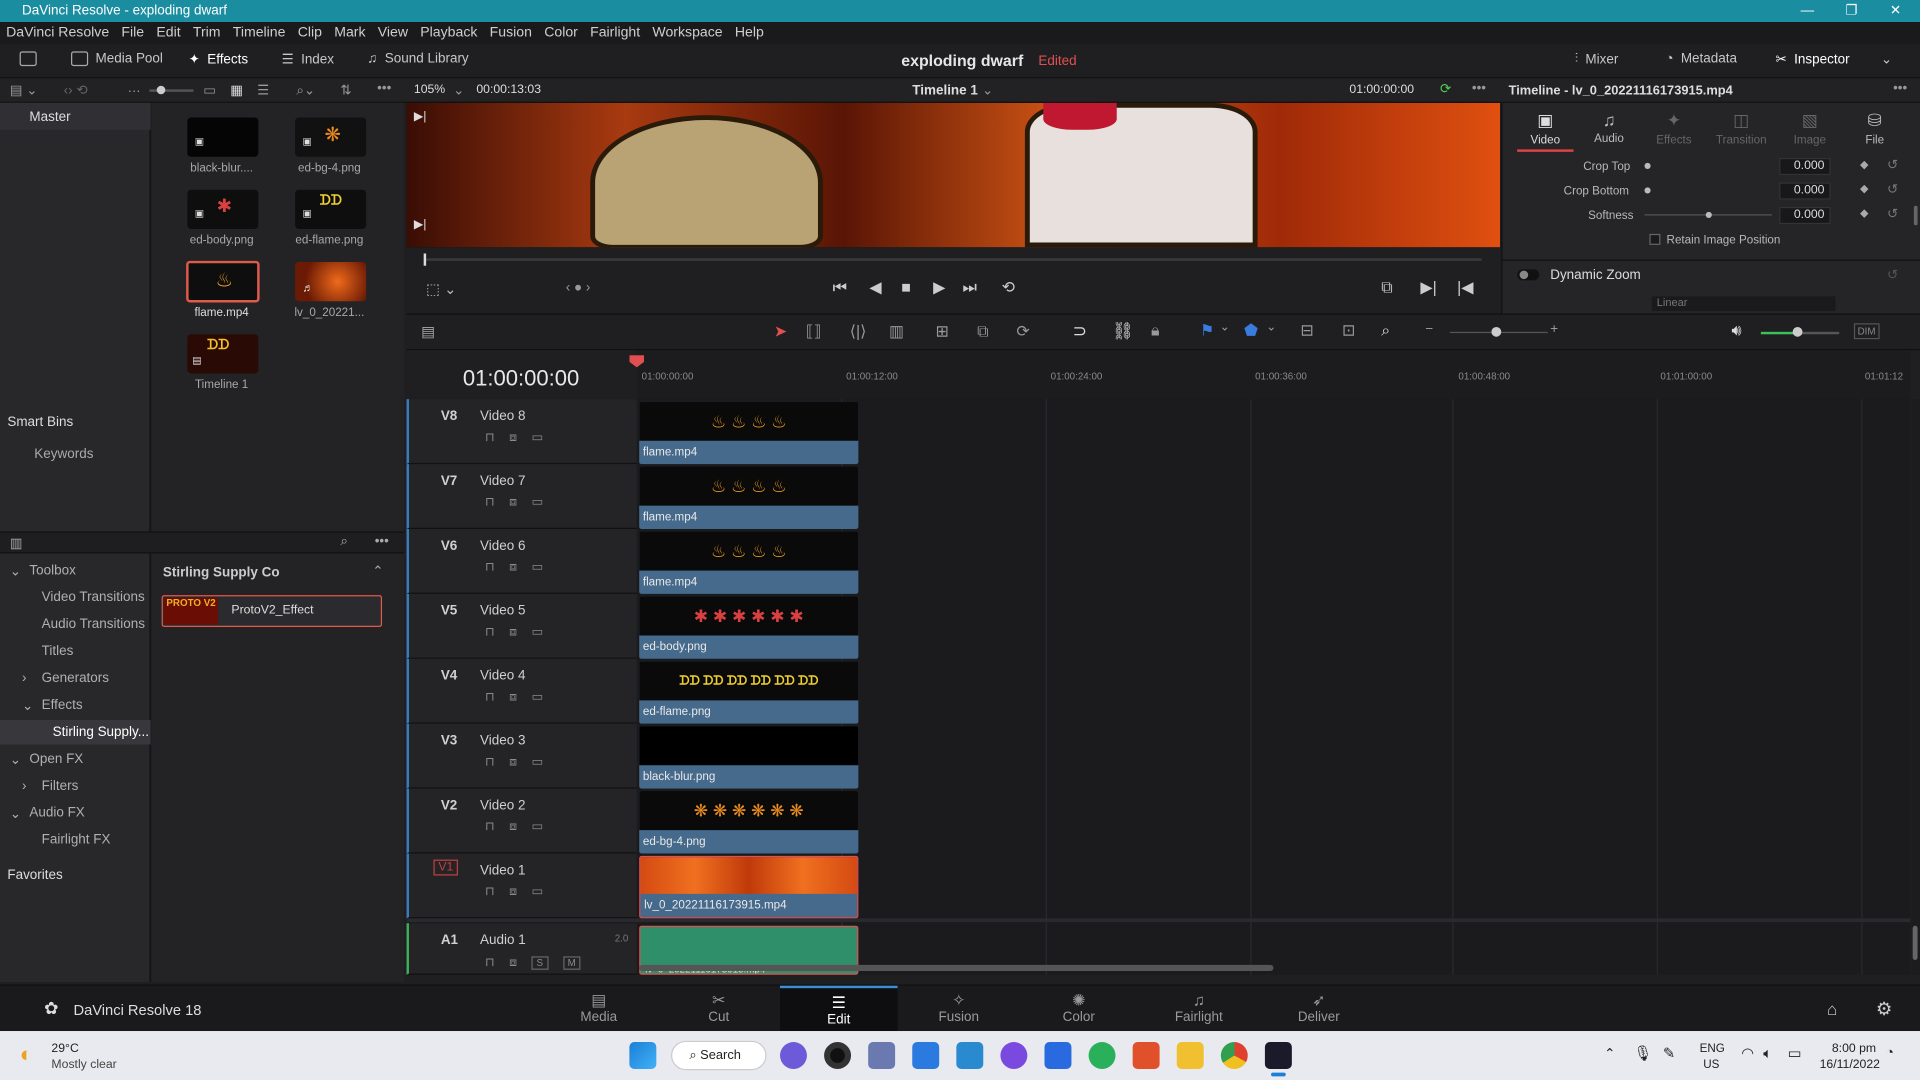  What do you see at coordinates (344, 542) in the screenshot?
I see `search-icon: ⌕` at bounding box center [344, 542].